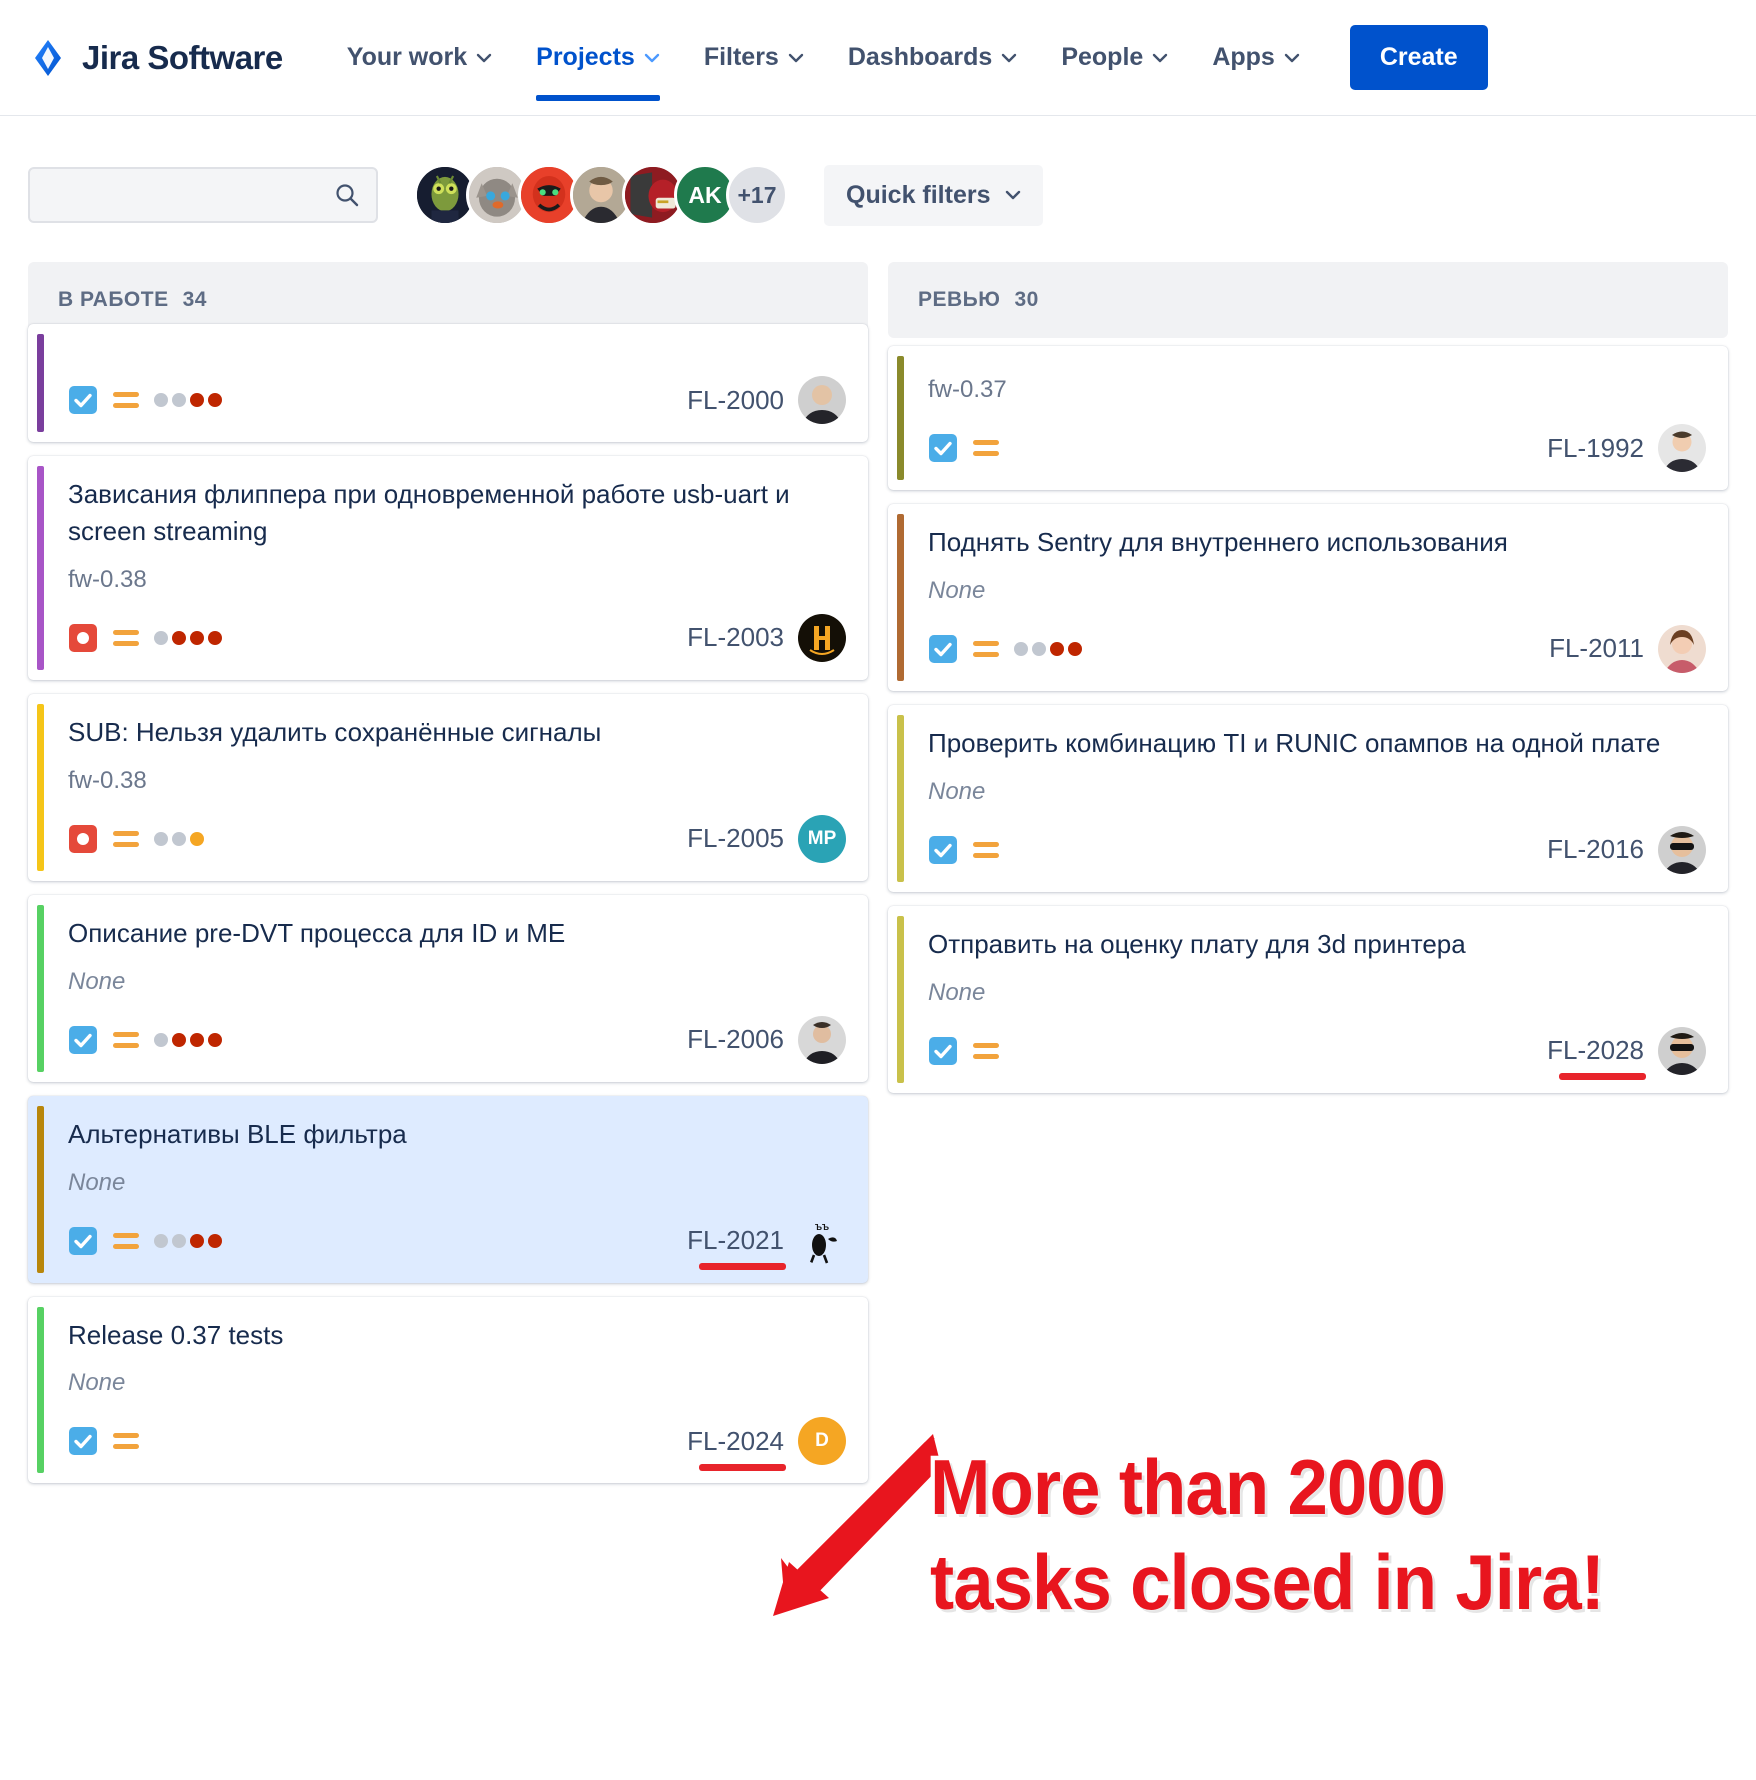 The height and width of the screenshot is (1780, 1756). Describe the element at coordinates (735, 637) in the screenshot. I see `issue-key: FL-2003` at that location.